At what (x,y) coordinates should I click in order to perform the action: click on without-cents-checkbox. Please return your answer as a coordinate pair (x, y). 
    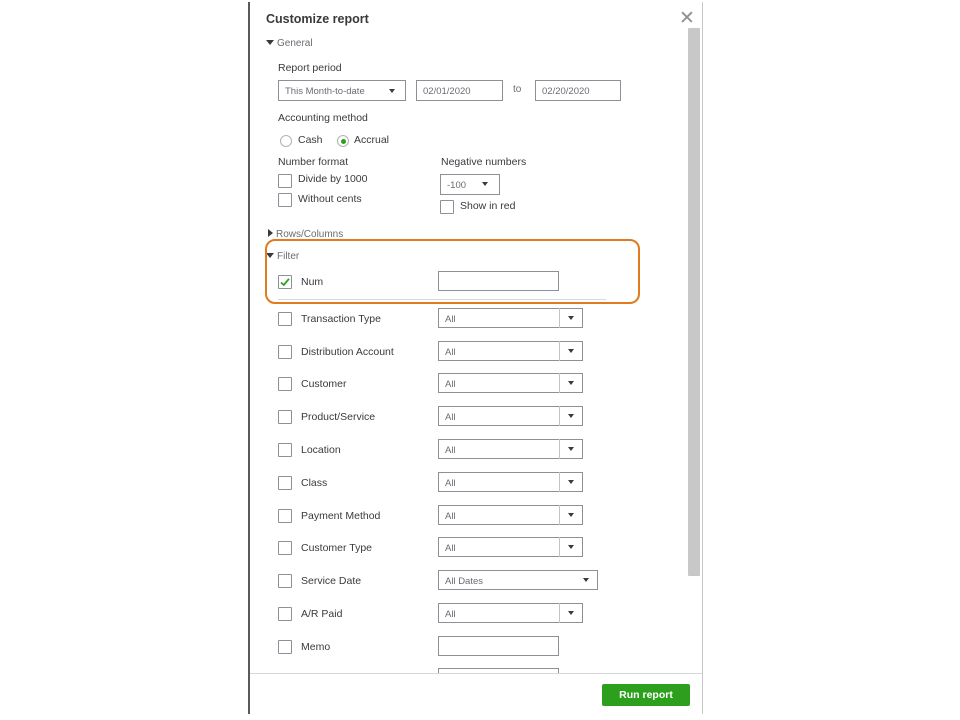
    Looking at the image, I should click on (285, 200).